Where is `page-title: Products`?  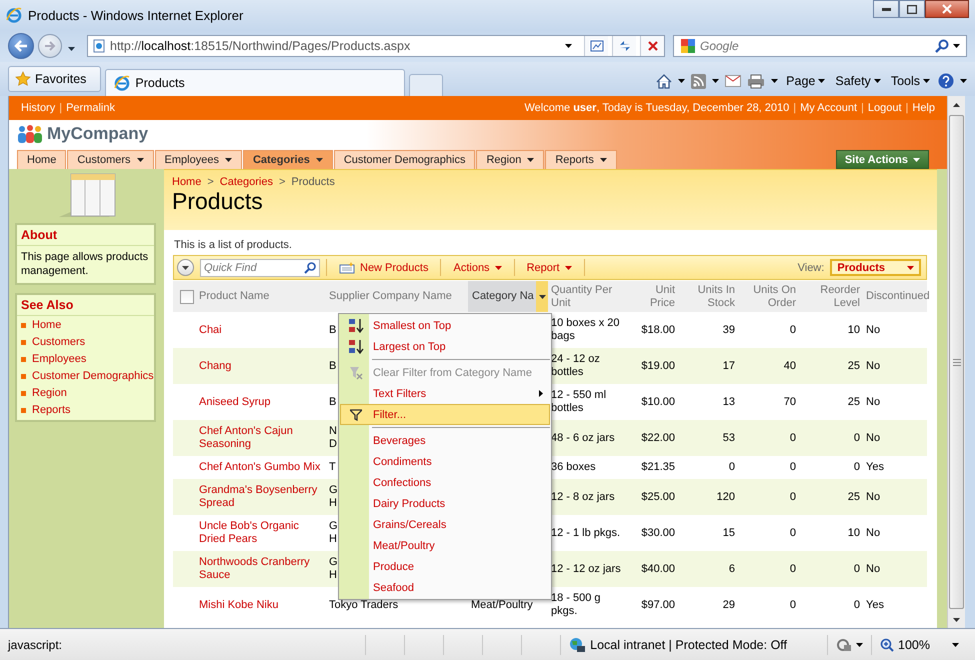
page-title: Products is located at coordinates (218, 201).